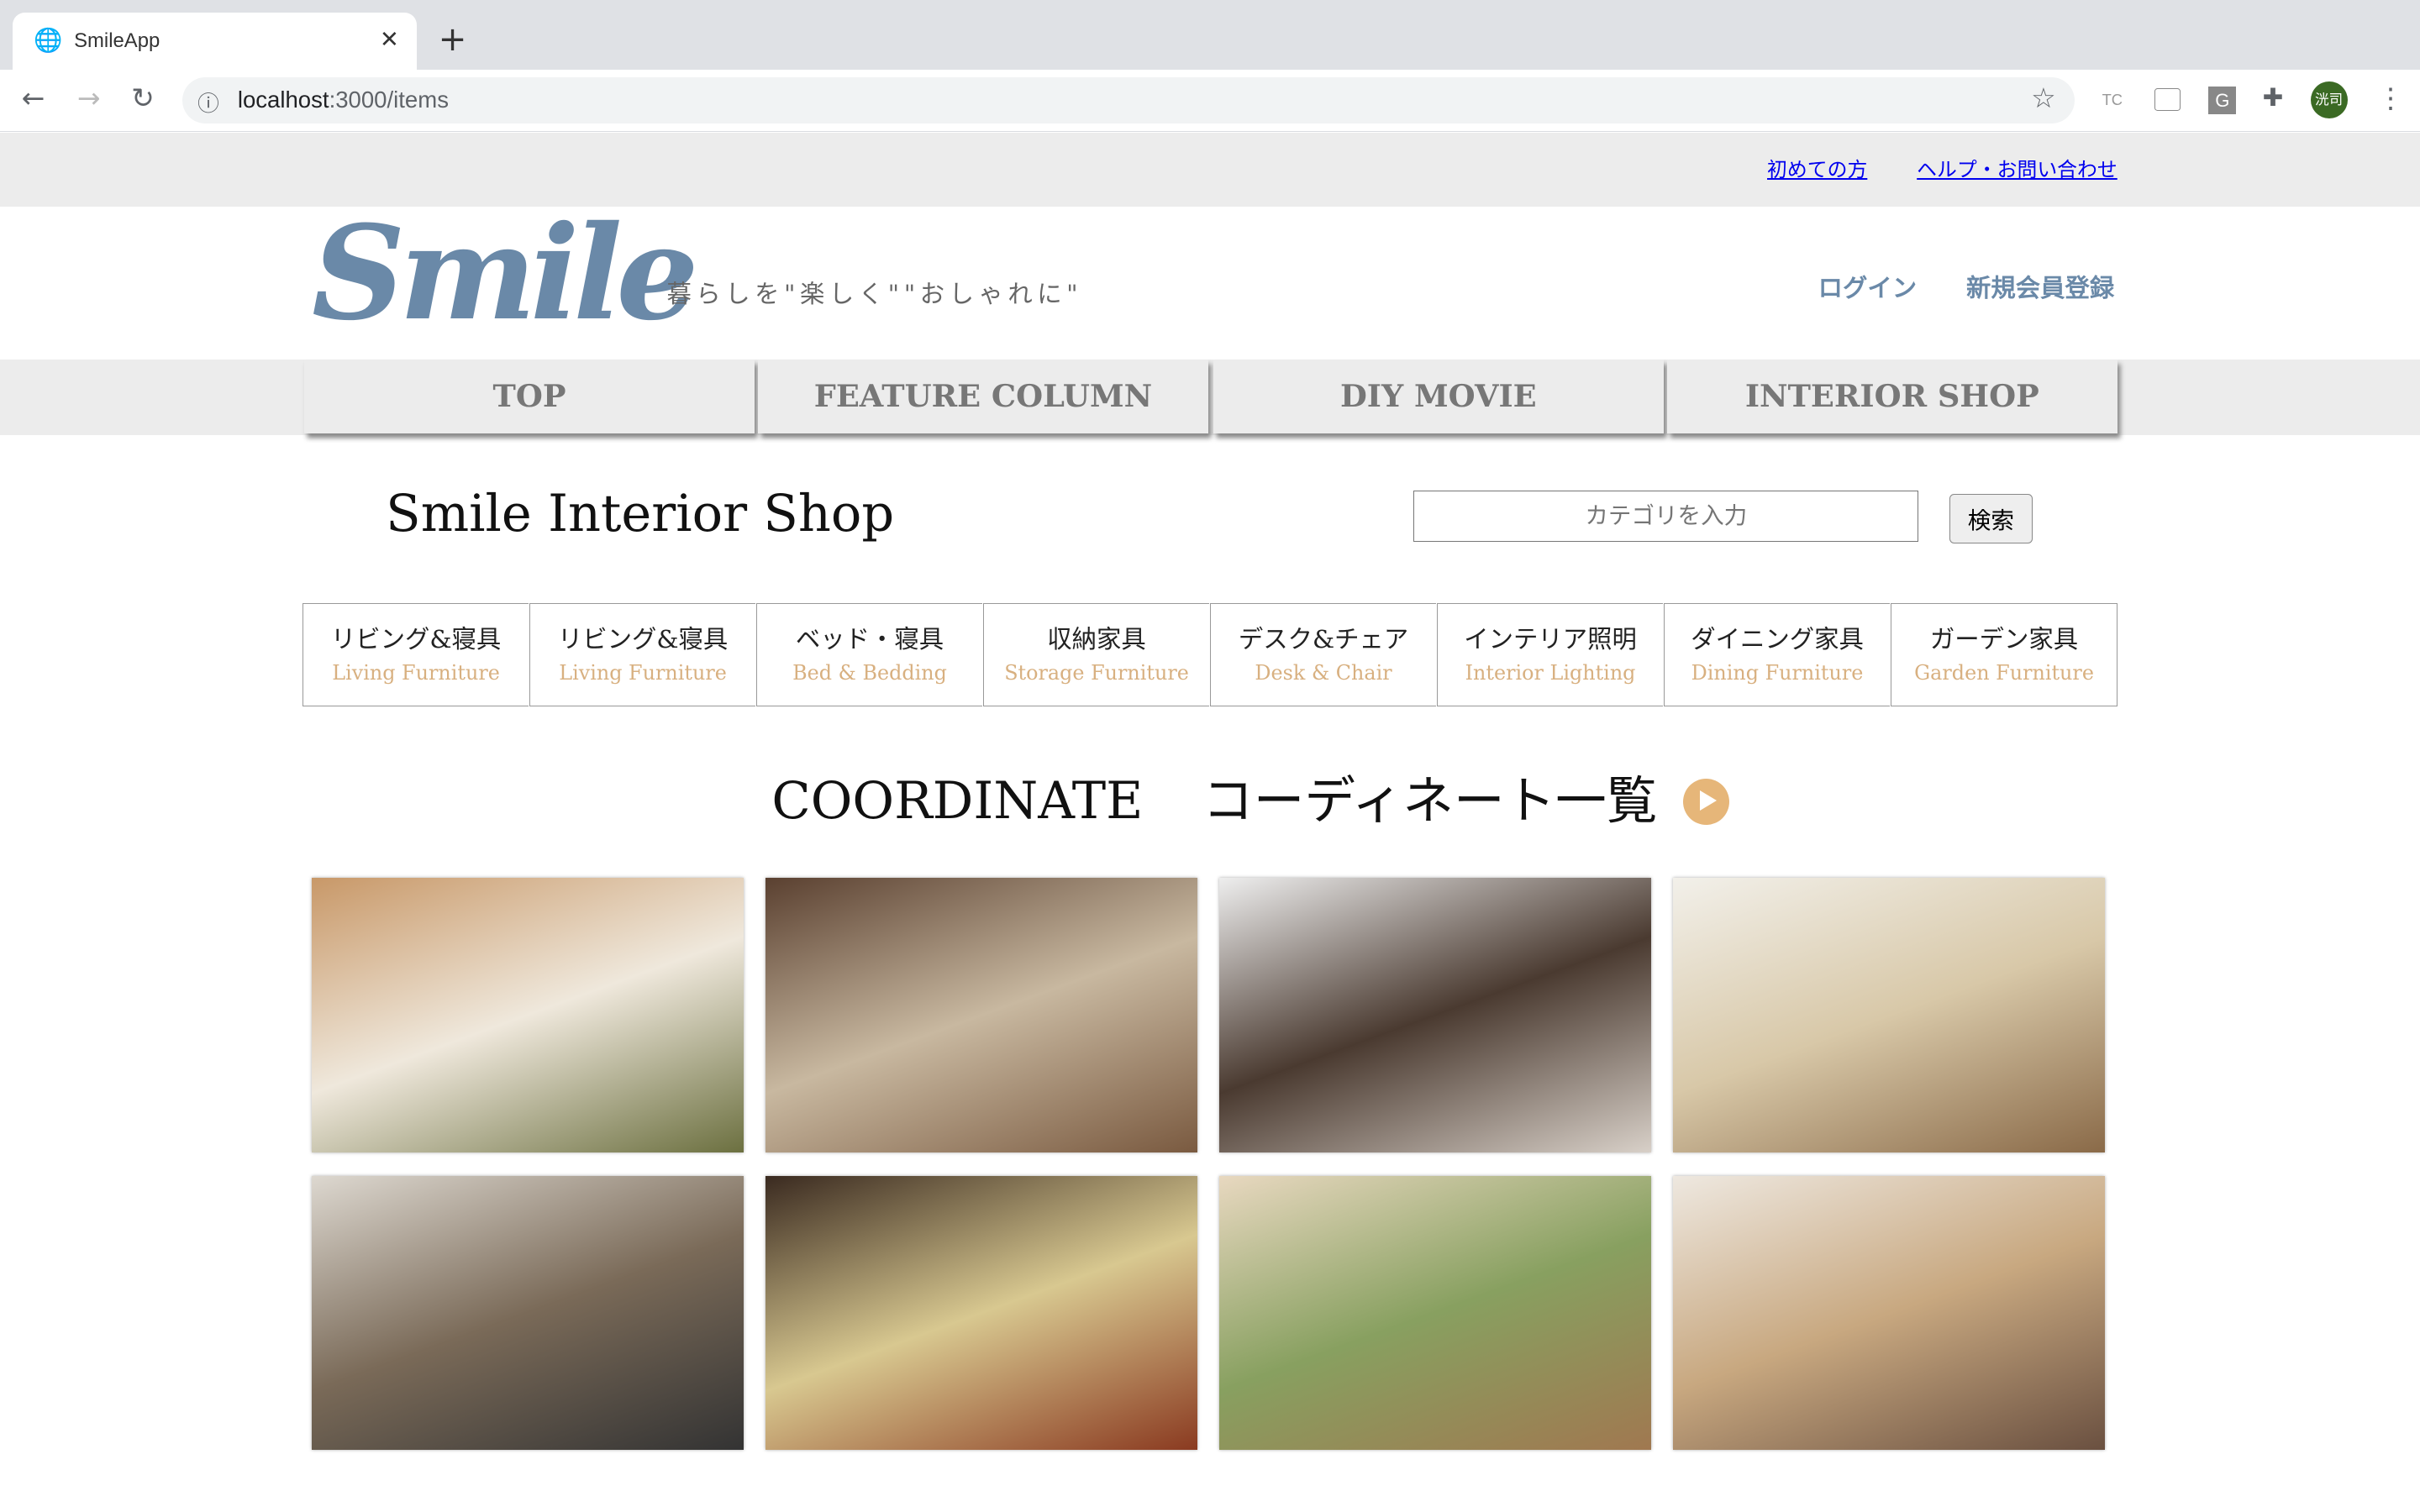 Image resolution: width=2420 pixels, height=1512 pixels. I want to click on category-item: デスク&チェア Desk & Chair, so click(1323, 655).